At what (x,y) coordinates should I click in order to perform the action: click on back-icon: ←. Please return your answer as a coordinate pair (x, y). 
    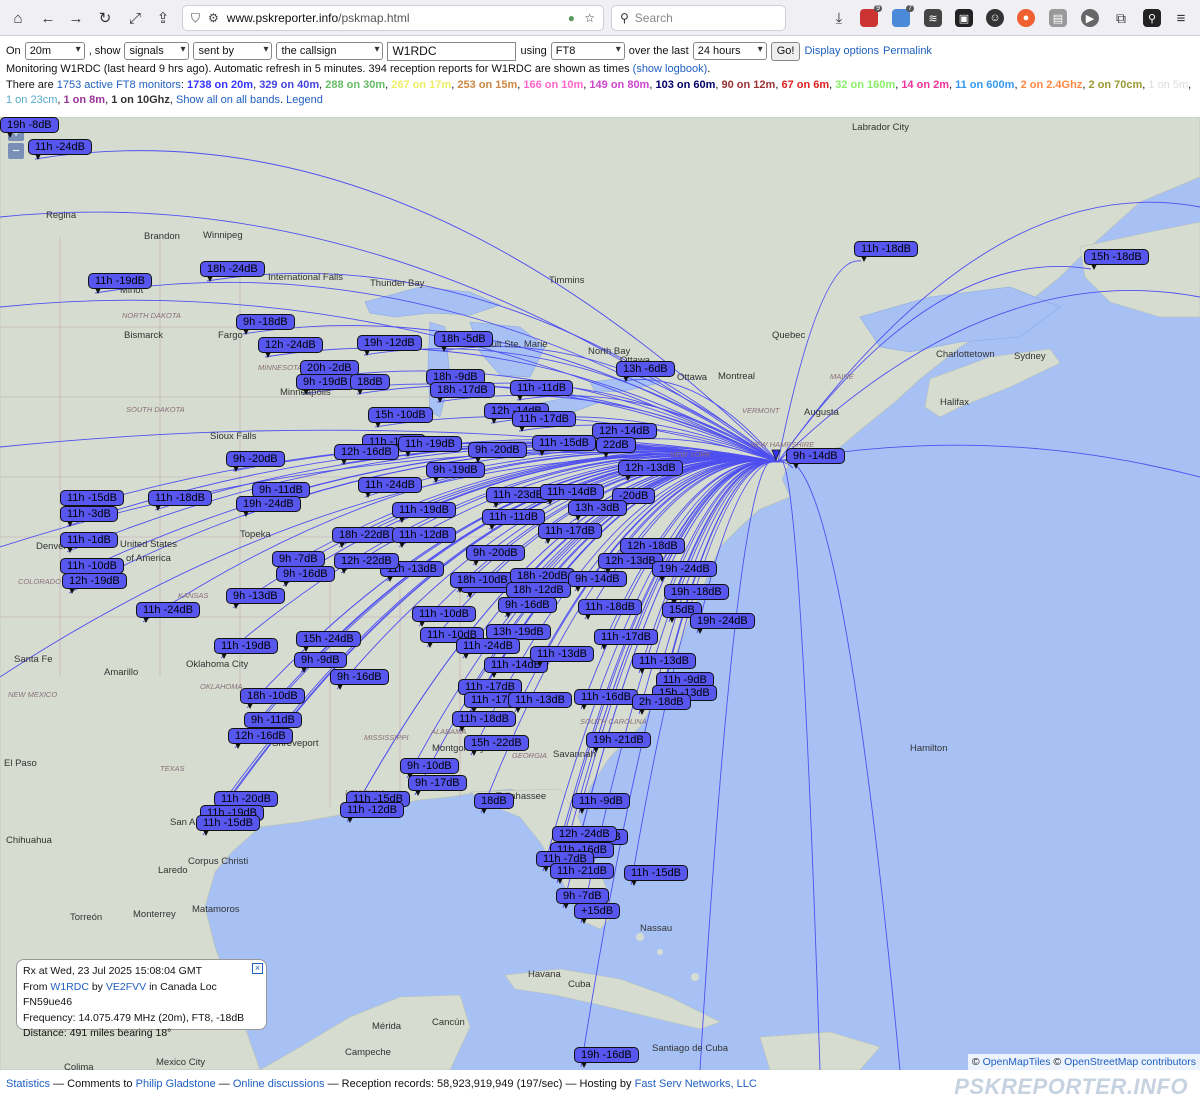
    Looking at the image, I should click on (48, 18).